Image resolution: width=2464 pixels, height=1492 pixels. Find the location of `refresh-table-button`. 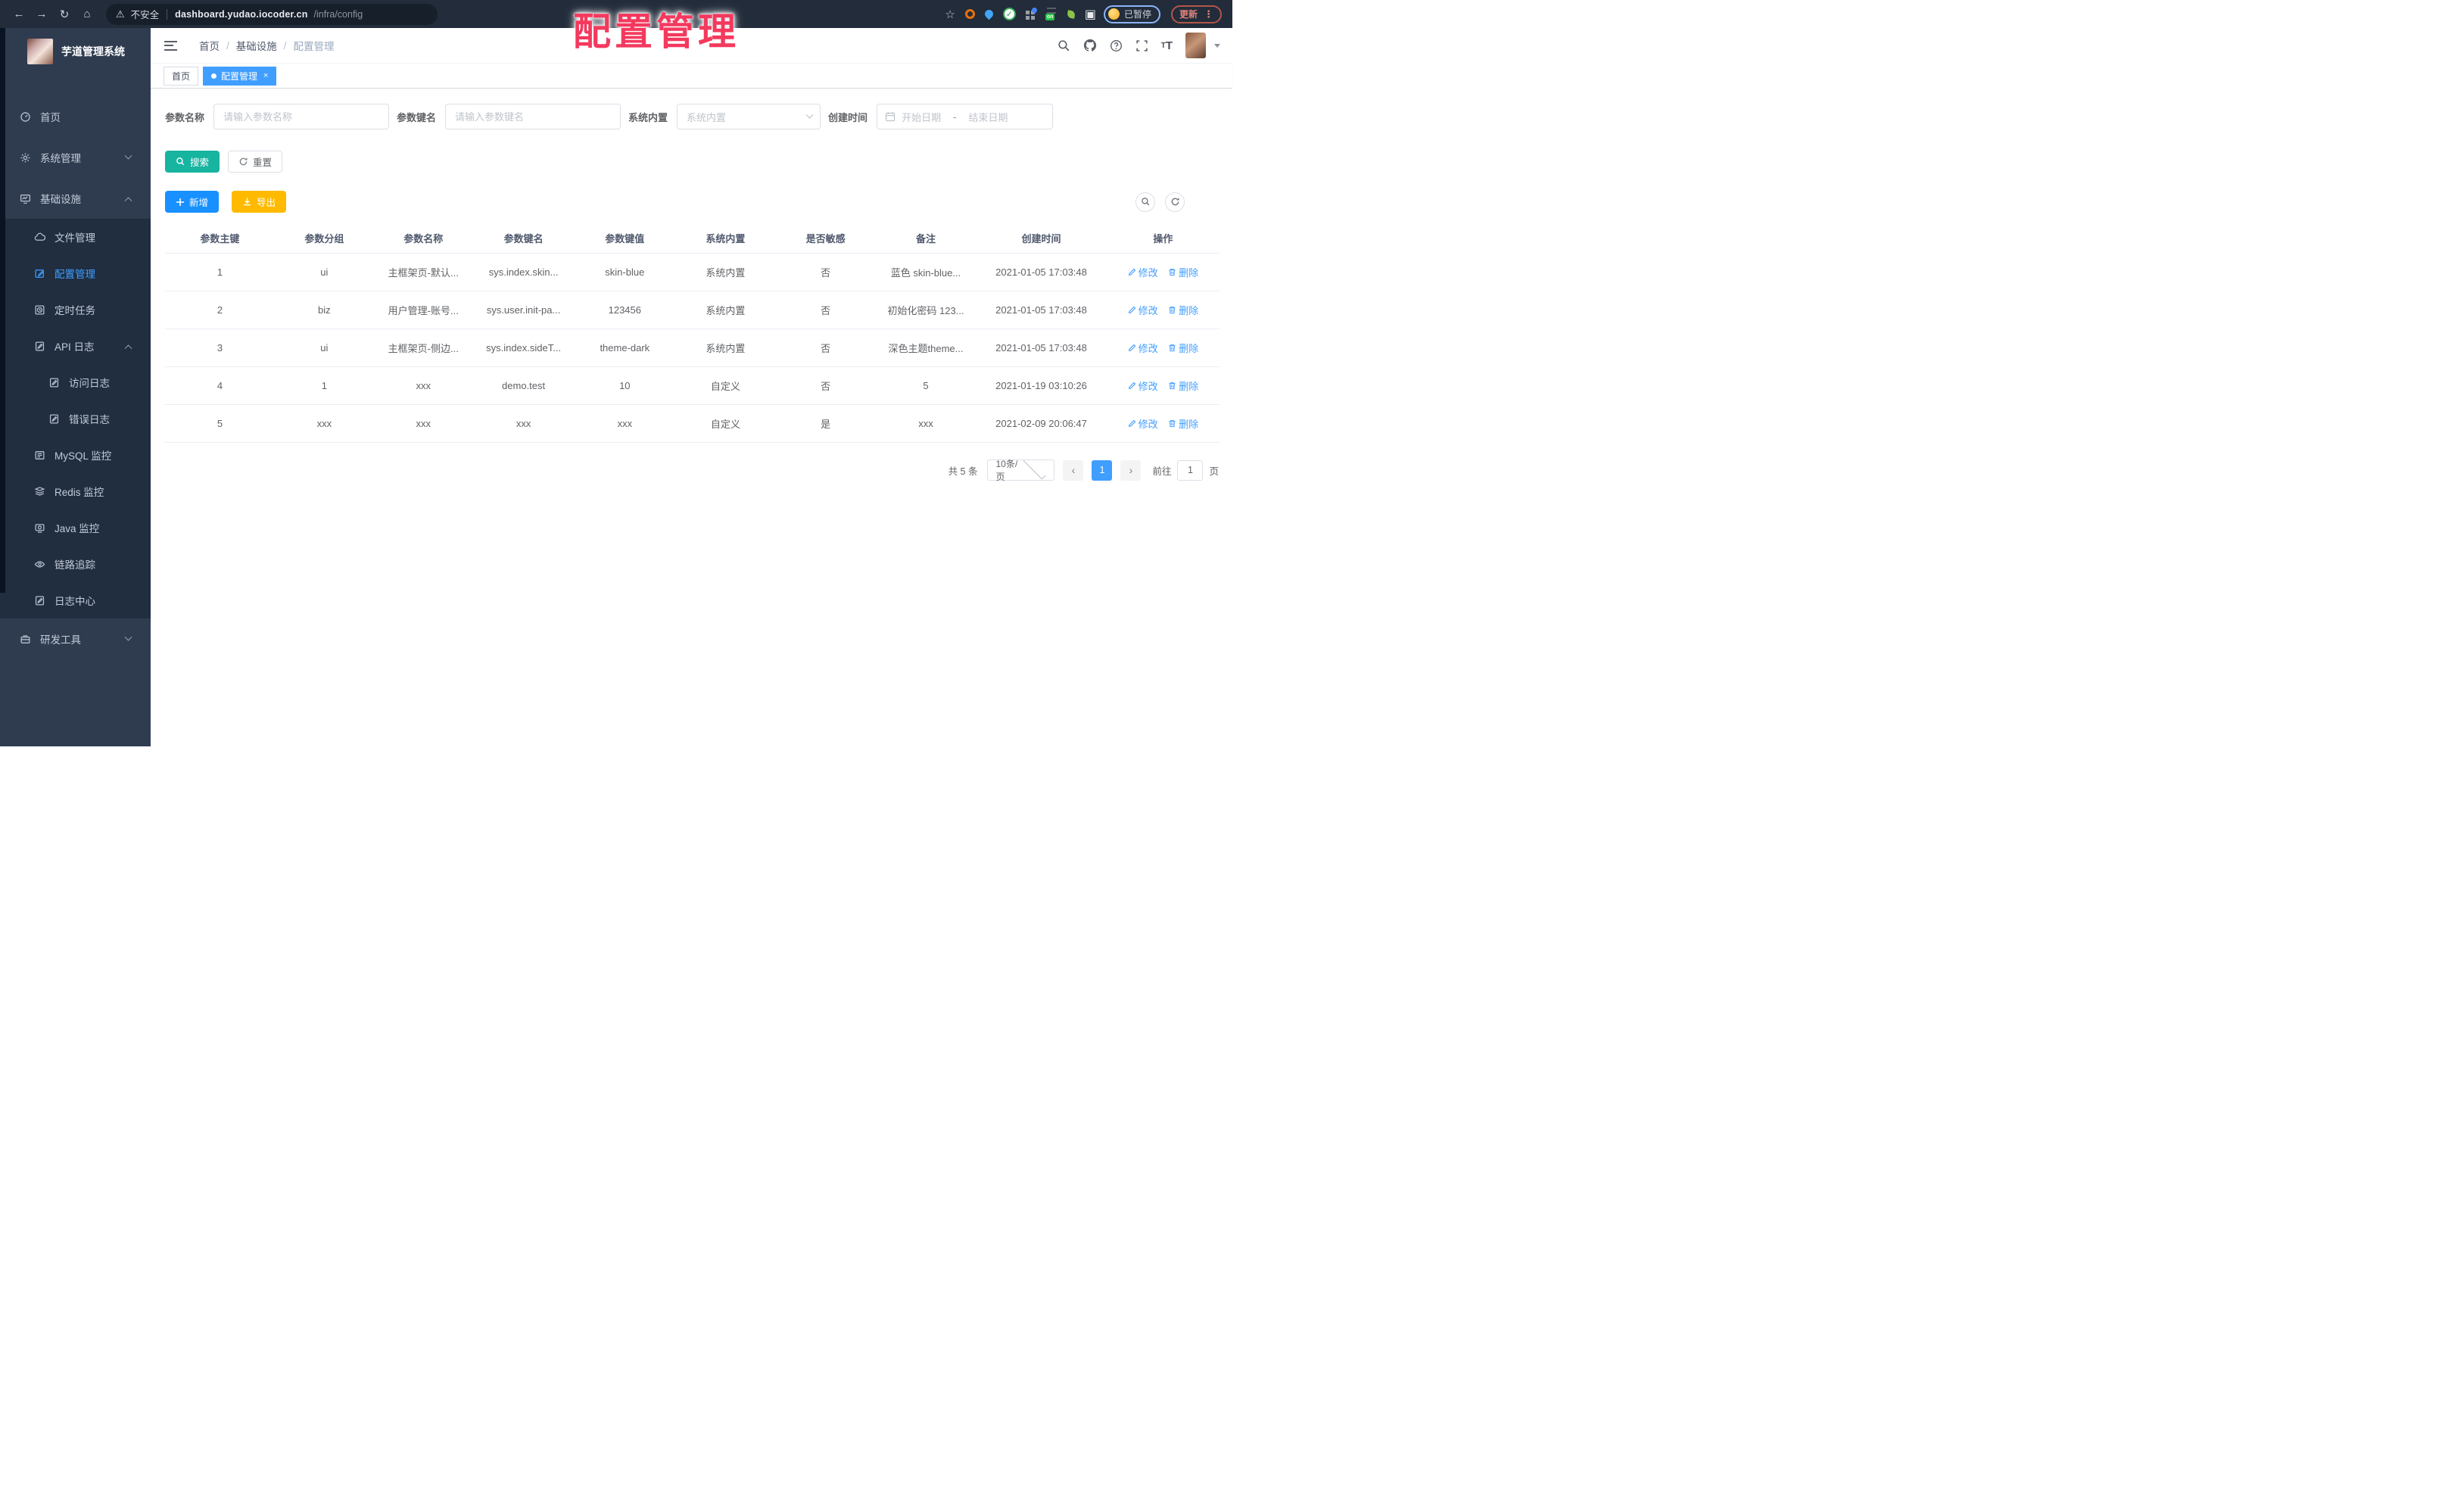

refresh-table-button is located at coordinates (1175, 202).